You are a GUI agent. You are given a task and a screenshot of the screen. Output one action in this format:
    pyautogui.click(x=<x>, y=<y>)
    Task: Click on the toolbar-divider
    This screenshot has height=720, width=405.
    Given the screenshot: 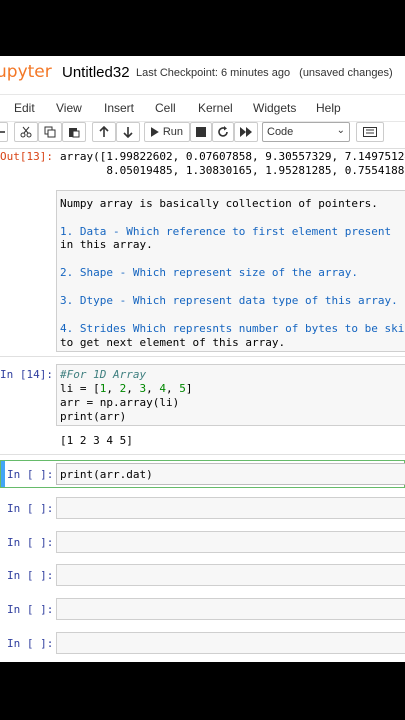 What is the action you would take?
    pyautogui.click(x=202, y=148)
    